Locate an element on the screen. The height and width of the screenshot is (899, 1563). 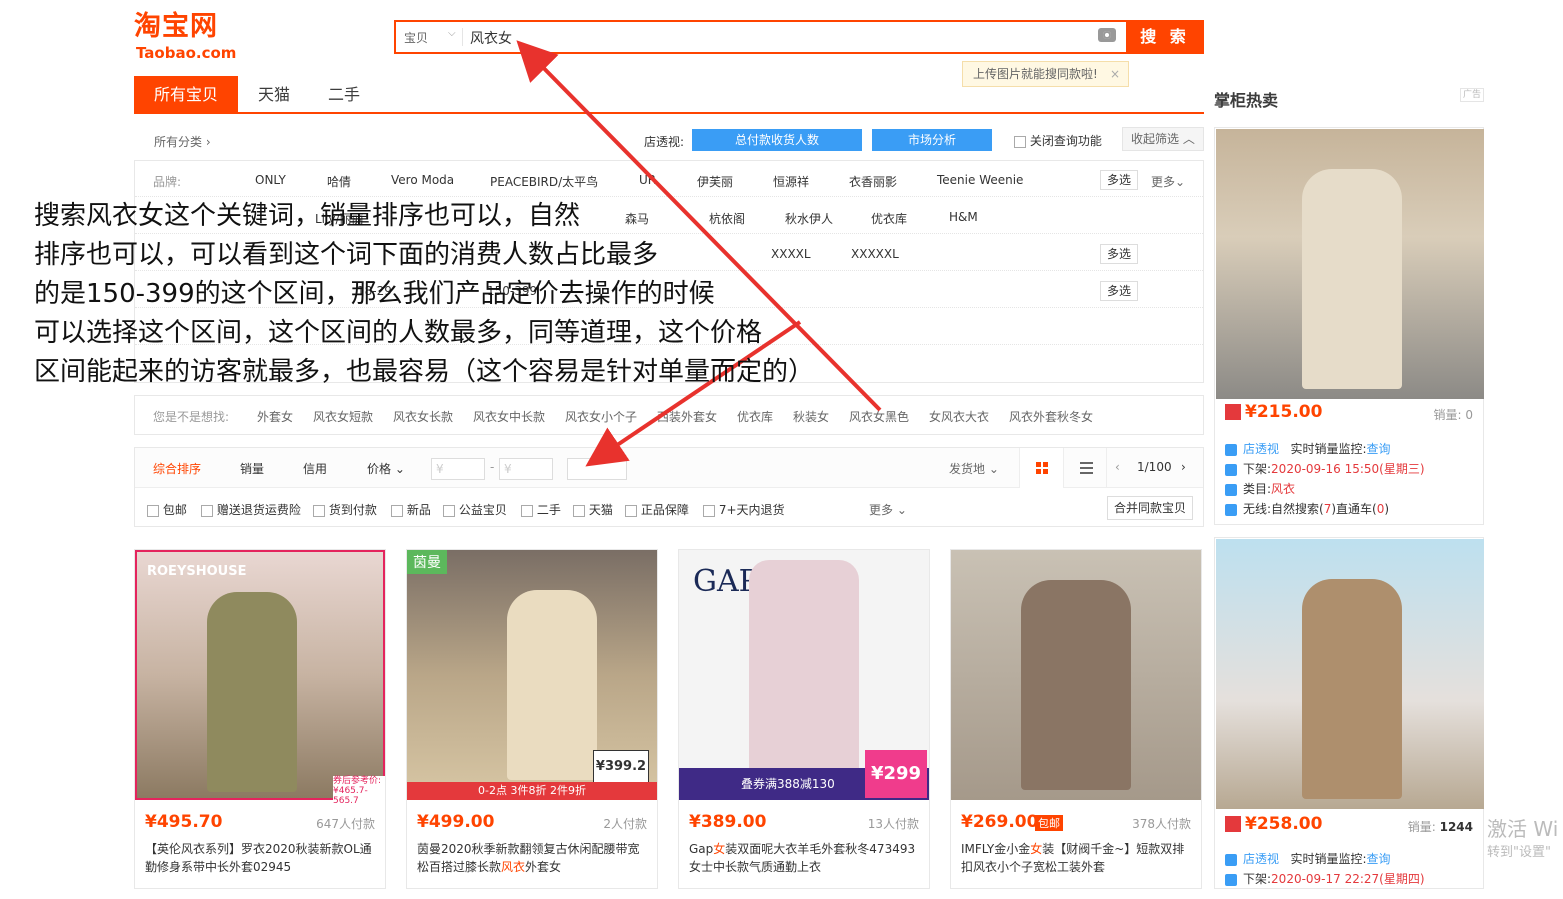
annotation-line: 区间能起来的访客就最多，也最容易（这个容易是针对单量而定的） is located at coordinates (424, 372).